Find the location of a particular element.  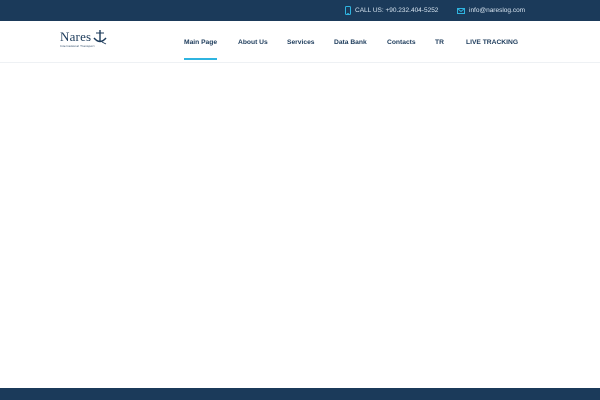

nav-item-services: Services is located at coordinates (301, 42).